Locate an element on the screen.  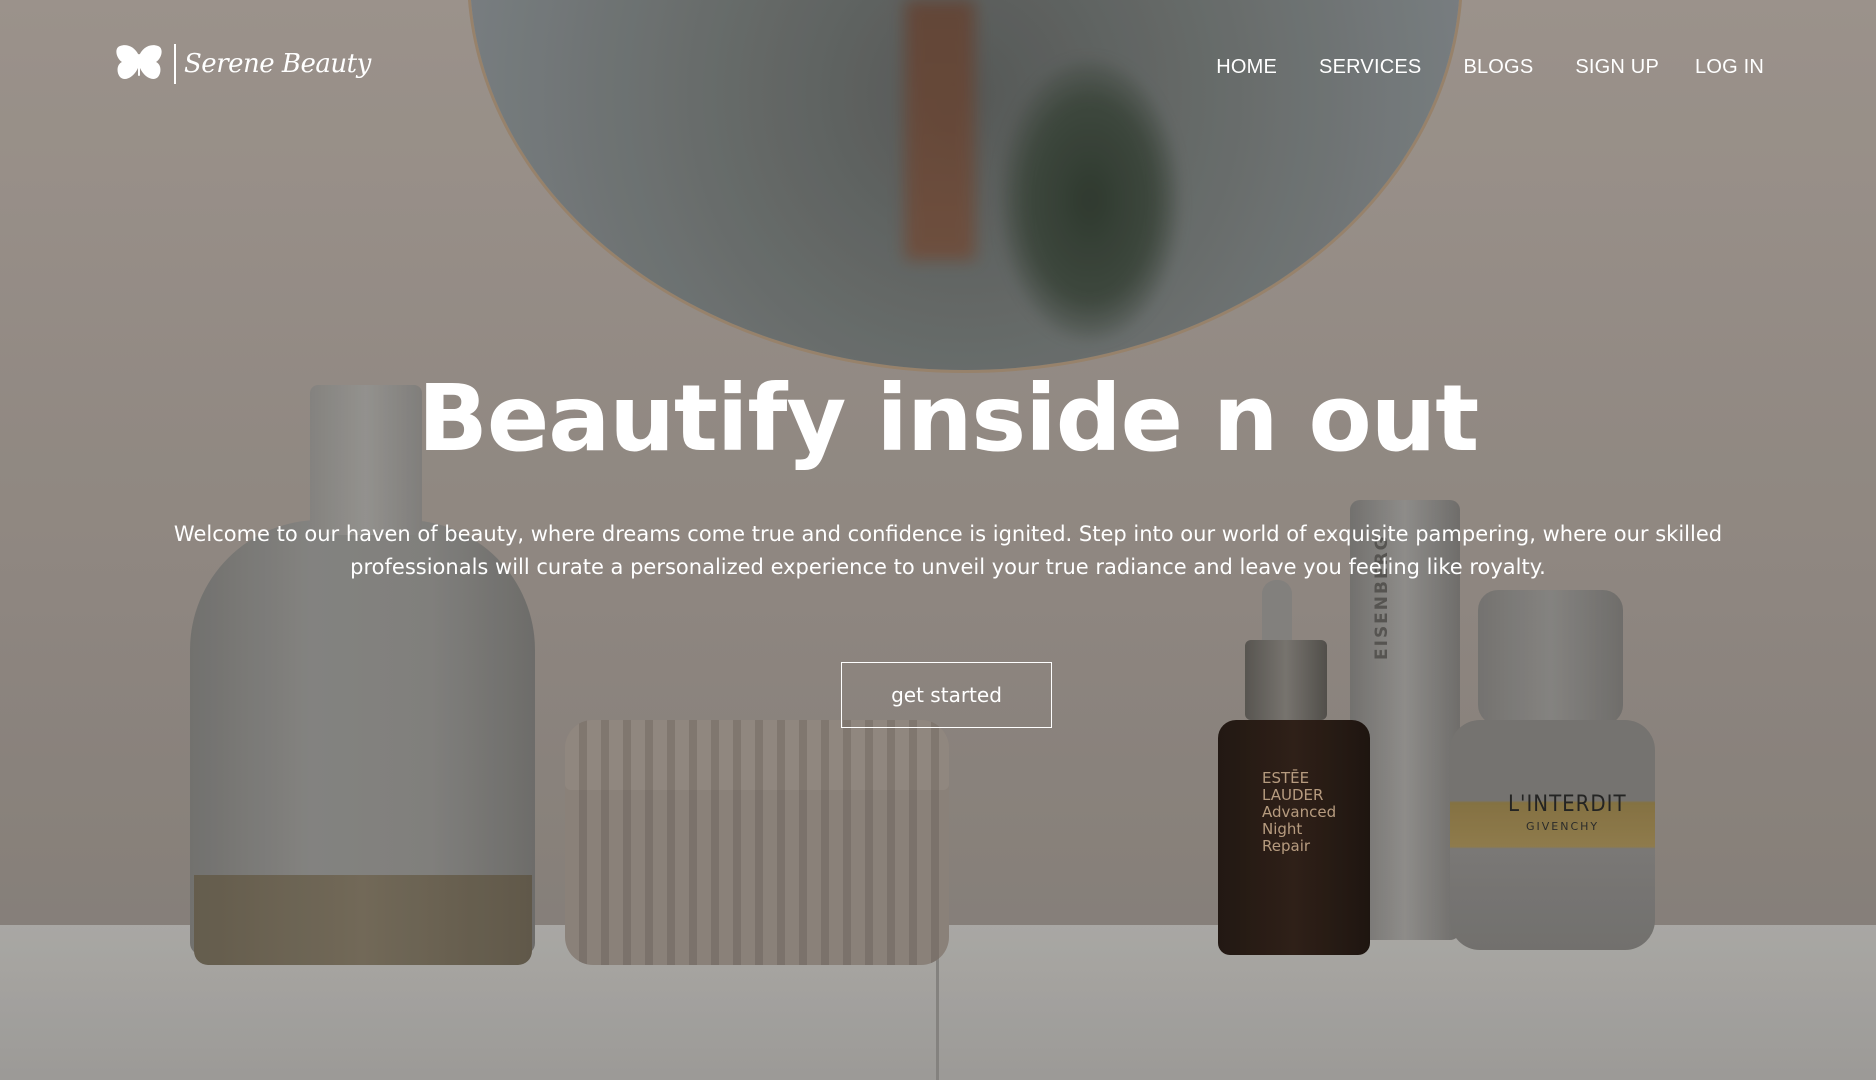
logo-divider is located at coordinates (175, 64).